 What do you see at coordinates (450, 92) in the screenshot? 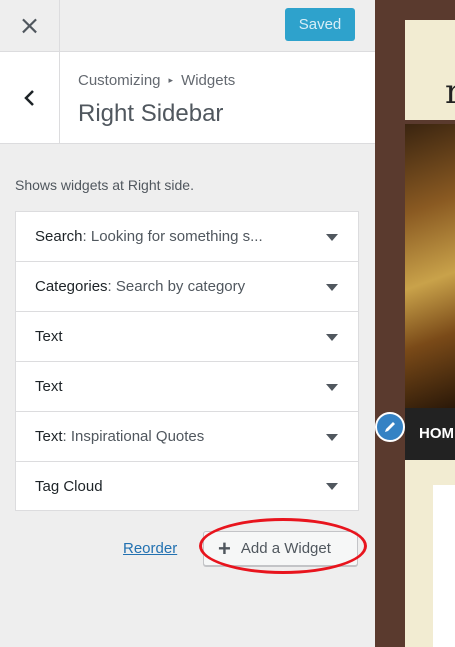
I see `preview-site-title: r` at bounding box center [450, 92].